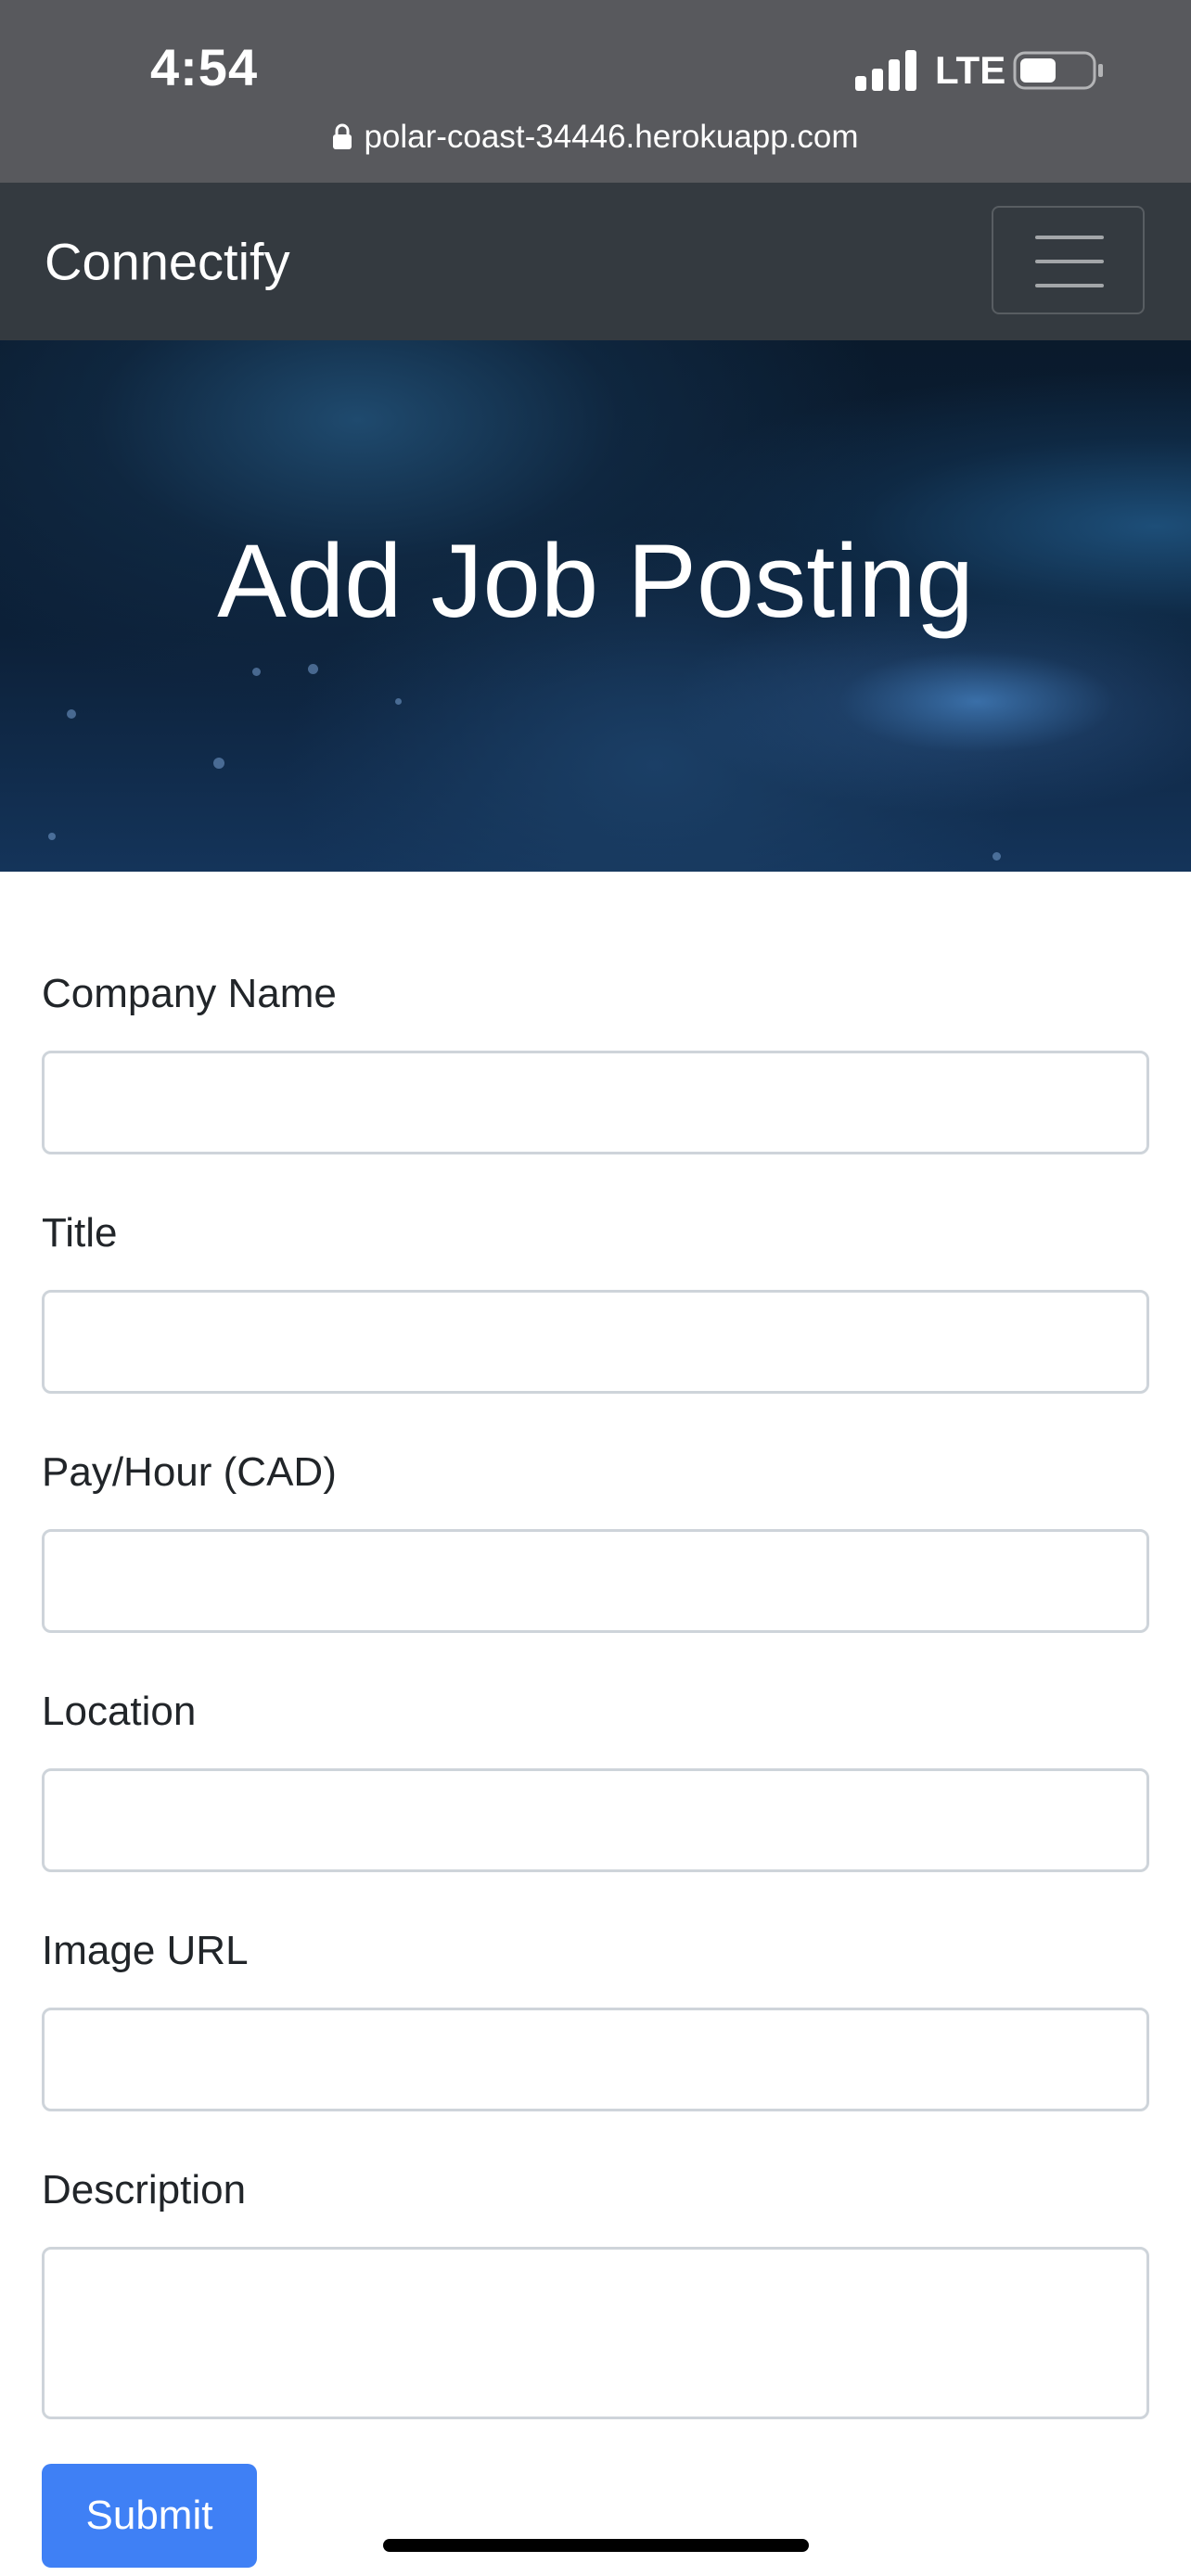 Image resolution: width=1191 pixels, height=2576 pixels. I want to click on home-indicator, so click(596, 2545).